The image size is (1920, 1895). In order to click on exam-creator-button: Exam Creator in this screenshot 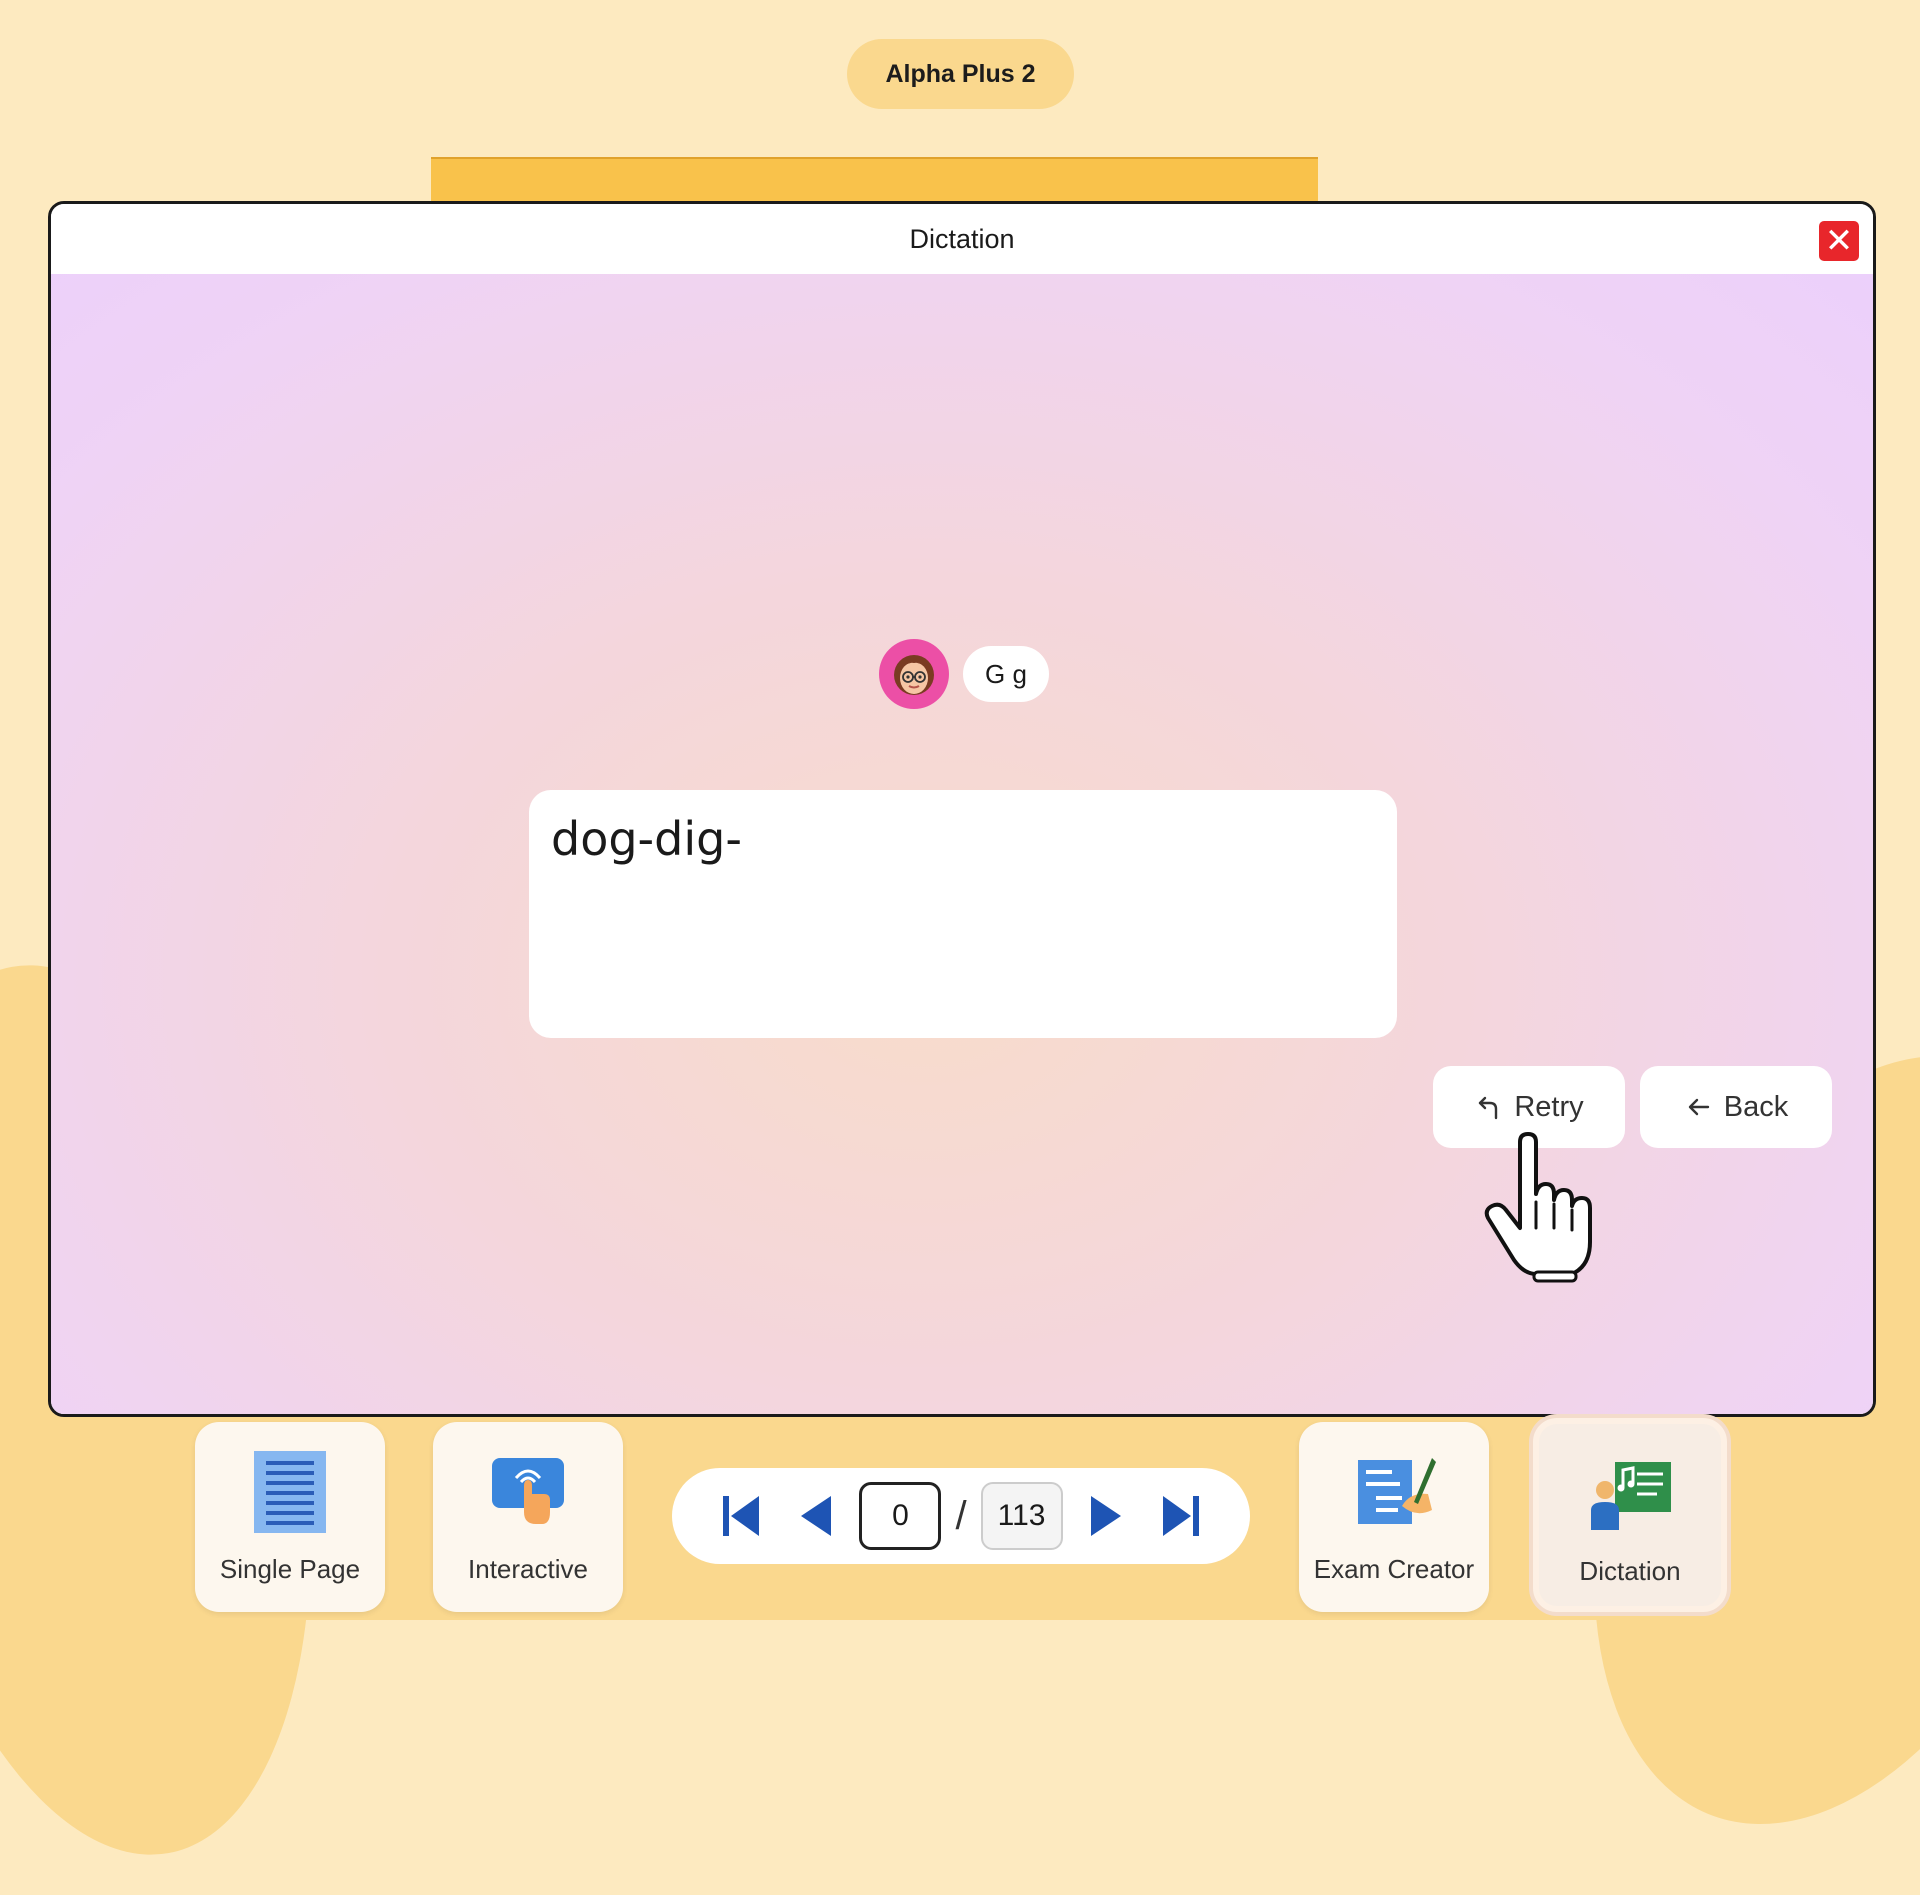, I will do `click(1394, 1517)`.